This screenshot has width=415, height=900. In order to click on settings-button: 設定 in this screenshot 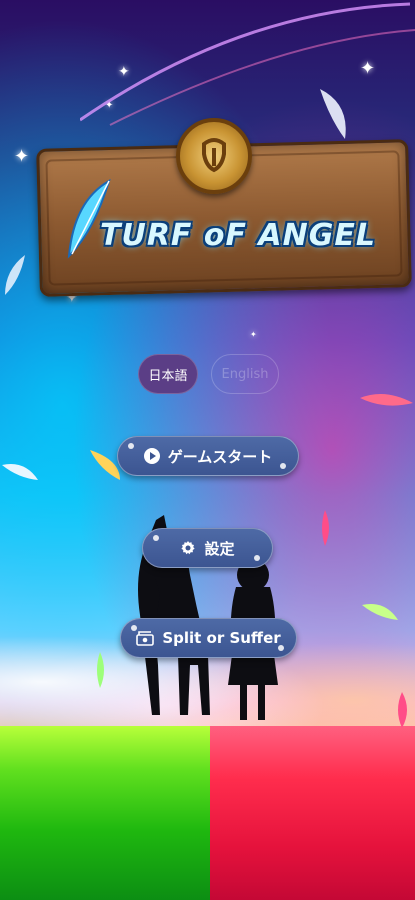, I will do `click(207, 548)`.